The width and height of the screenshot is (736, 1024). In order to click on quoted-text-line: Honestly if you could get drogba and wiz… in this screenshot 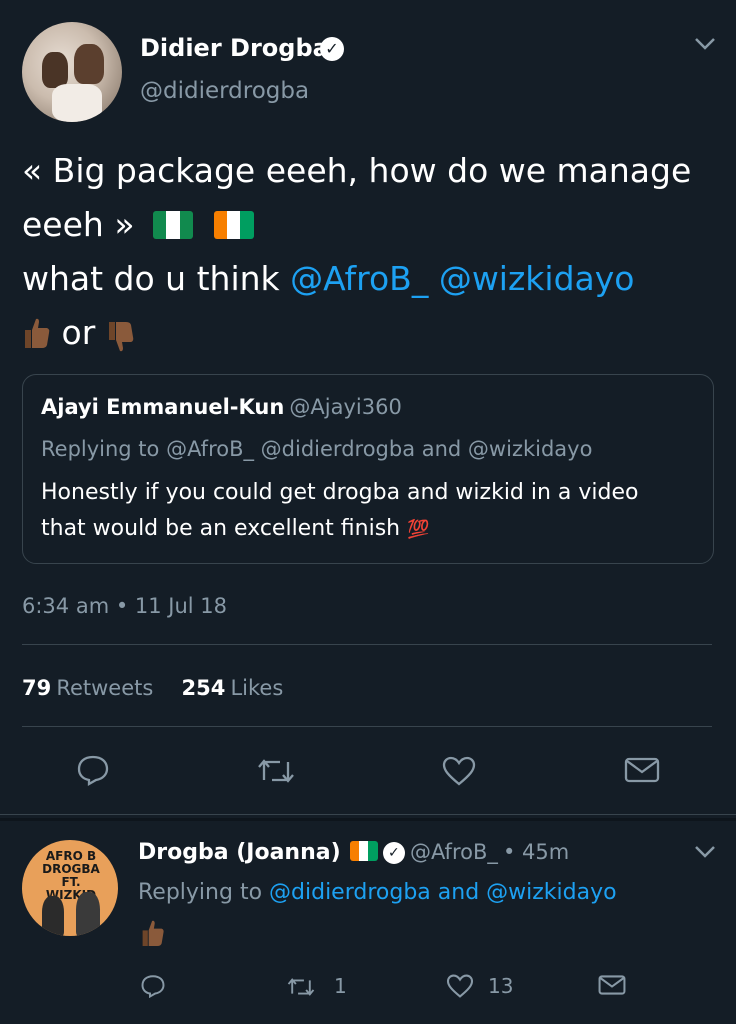, I will do `click(340, 492)`.